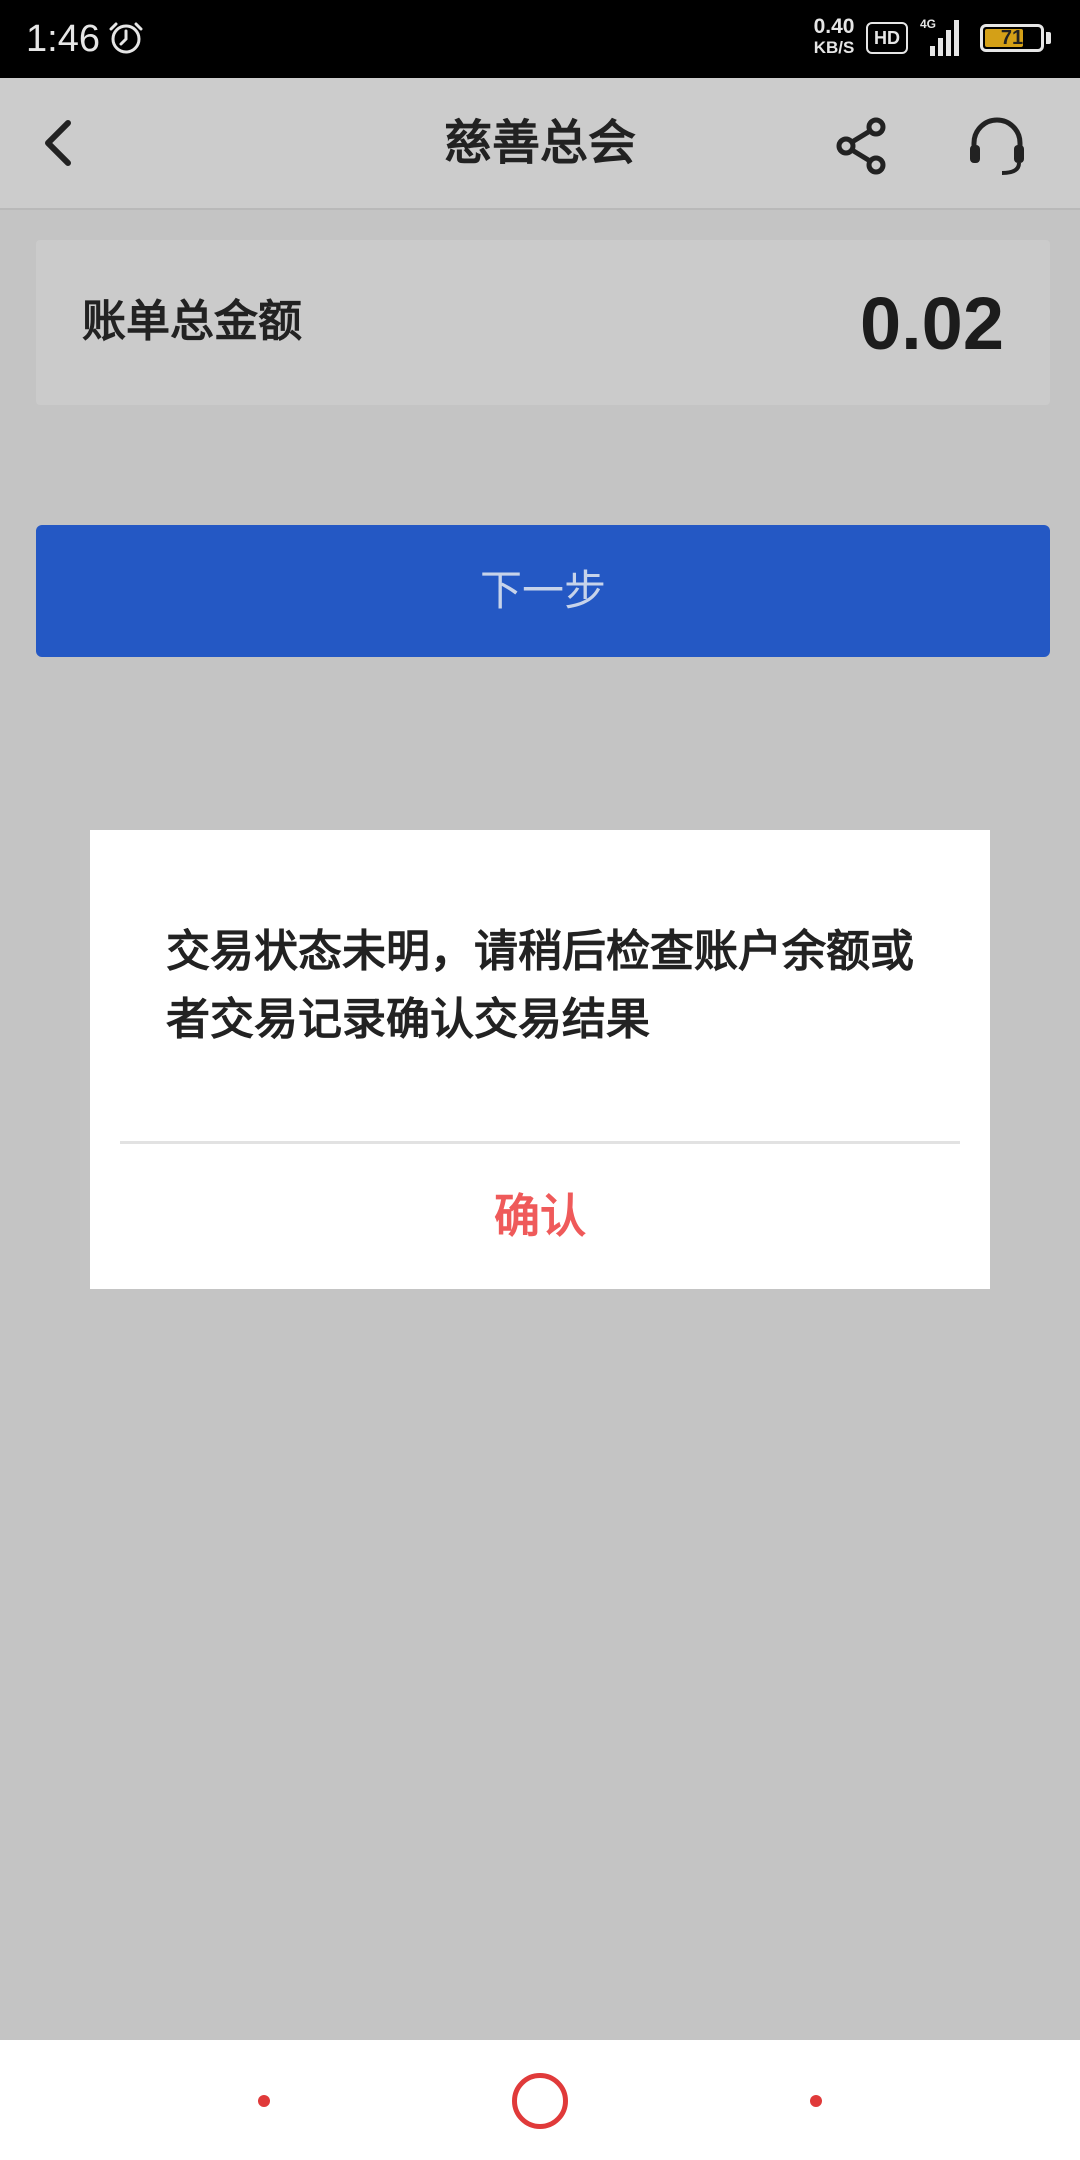  I want to click on alarm-clock-icon, so click(126, 38).